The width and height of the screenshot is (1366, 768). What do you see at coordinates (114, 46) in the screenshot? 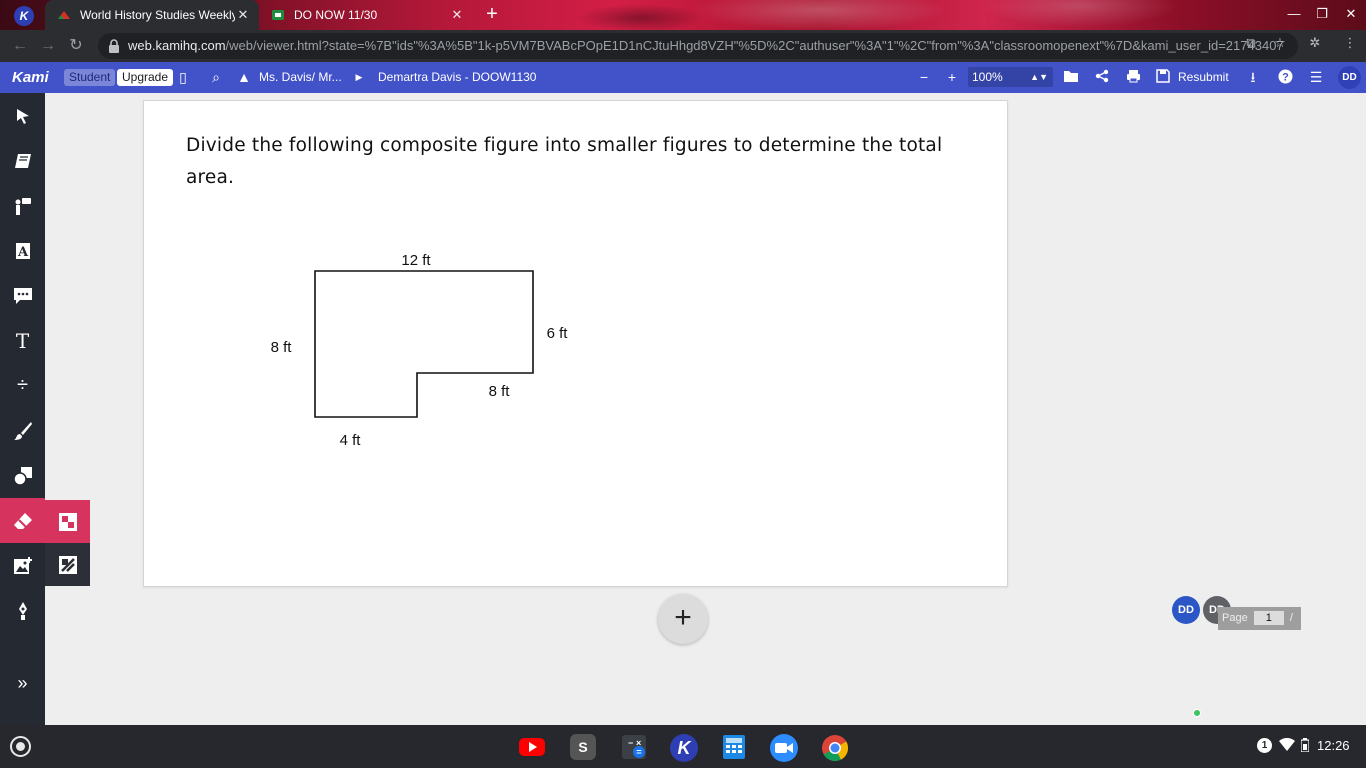
I see `lock-icon` at bounding box center [114, 46].